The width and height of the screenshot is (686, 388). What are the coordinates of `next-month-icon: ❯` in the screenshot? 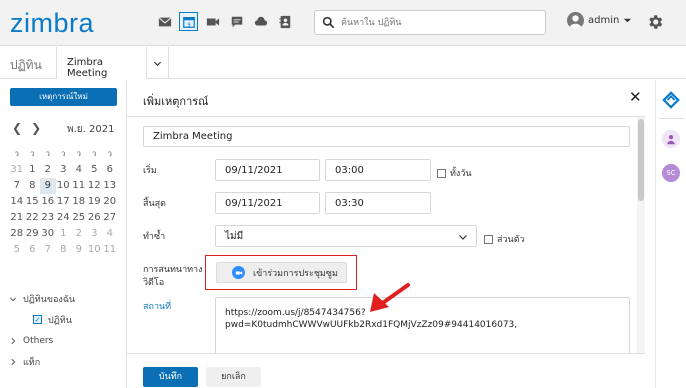 It's located at (36, 128).